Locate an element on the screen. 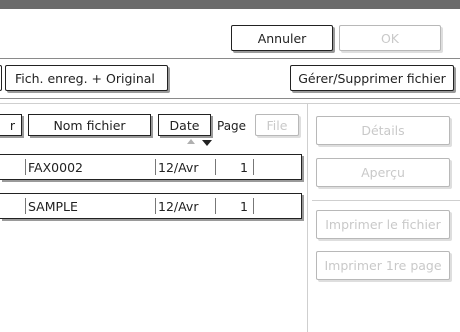 The height and width of the screenshot is (332, 460). file-button: File is located at coordinates (277, 125).